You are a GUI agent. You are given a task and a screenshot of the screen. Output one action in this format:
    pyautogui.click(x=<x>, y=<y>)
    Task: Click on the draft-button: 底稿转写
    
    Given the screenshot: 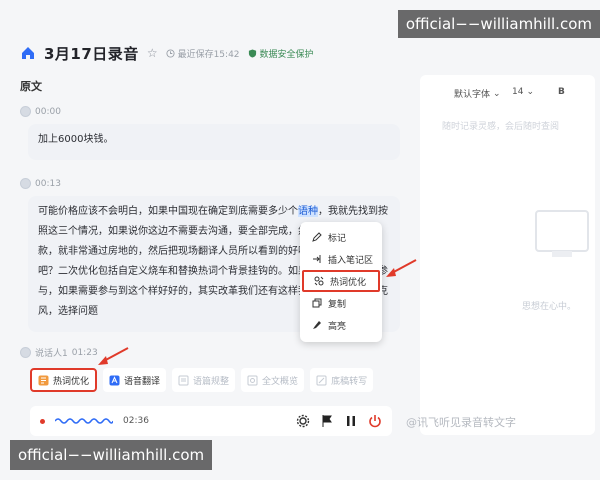 What is the action you would take?
    pyautogui.click(x=342, y=380)
    